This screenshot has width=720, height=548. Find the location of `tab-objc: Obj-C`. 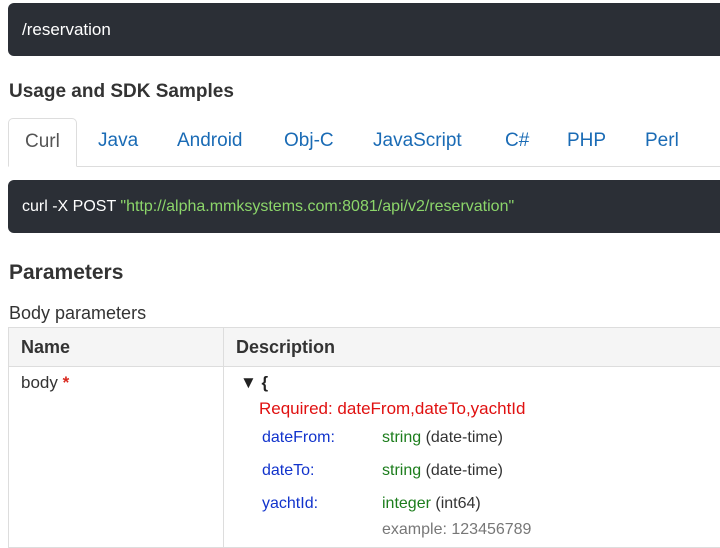

tab-objc: Obj-C is located at coordinates (309, 142).